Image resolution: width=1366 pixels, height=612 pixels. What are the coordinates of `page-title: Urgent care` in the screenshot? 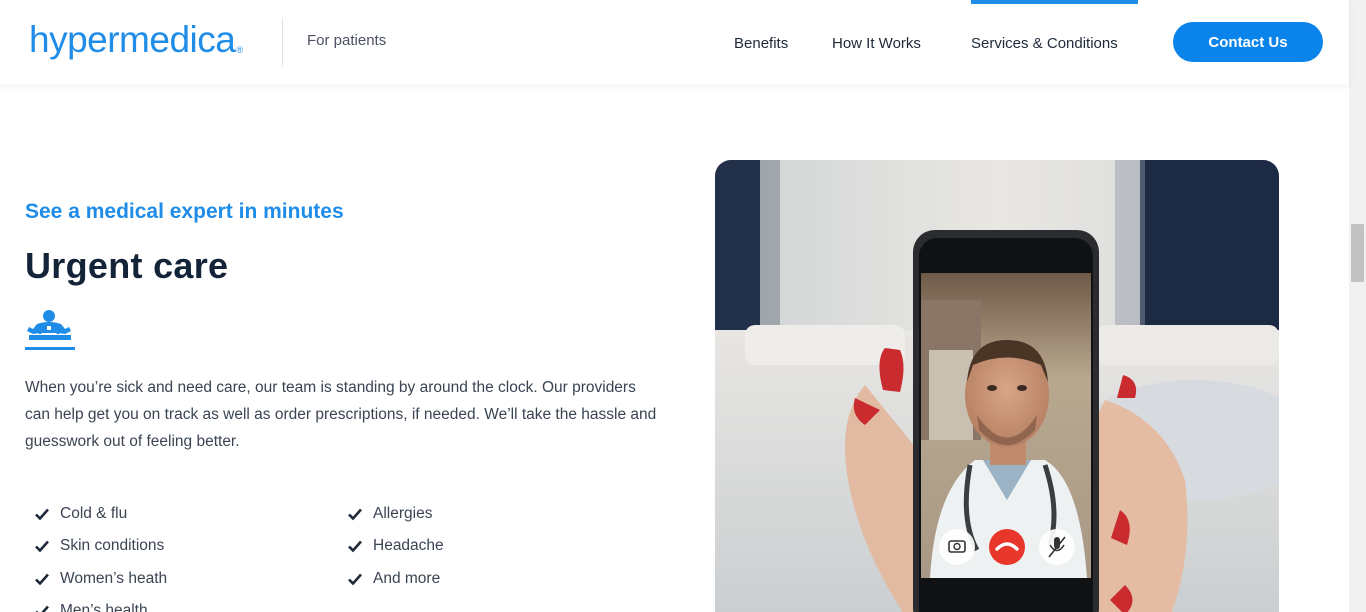 It's located at (127, 265).